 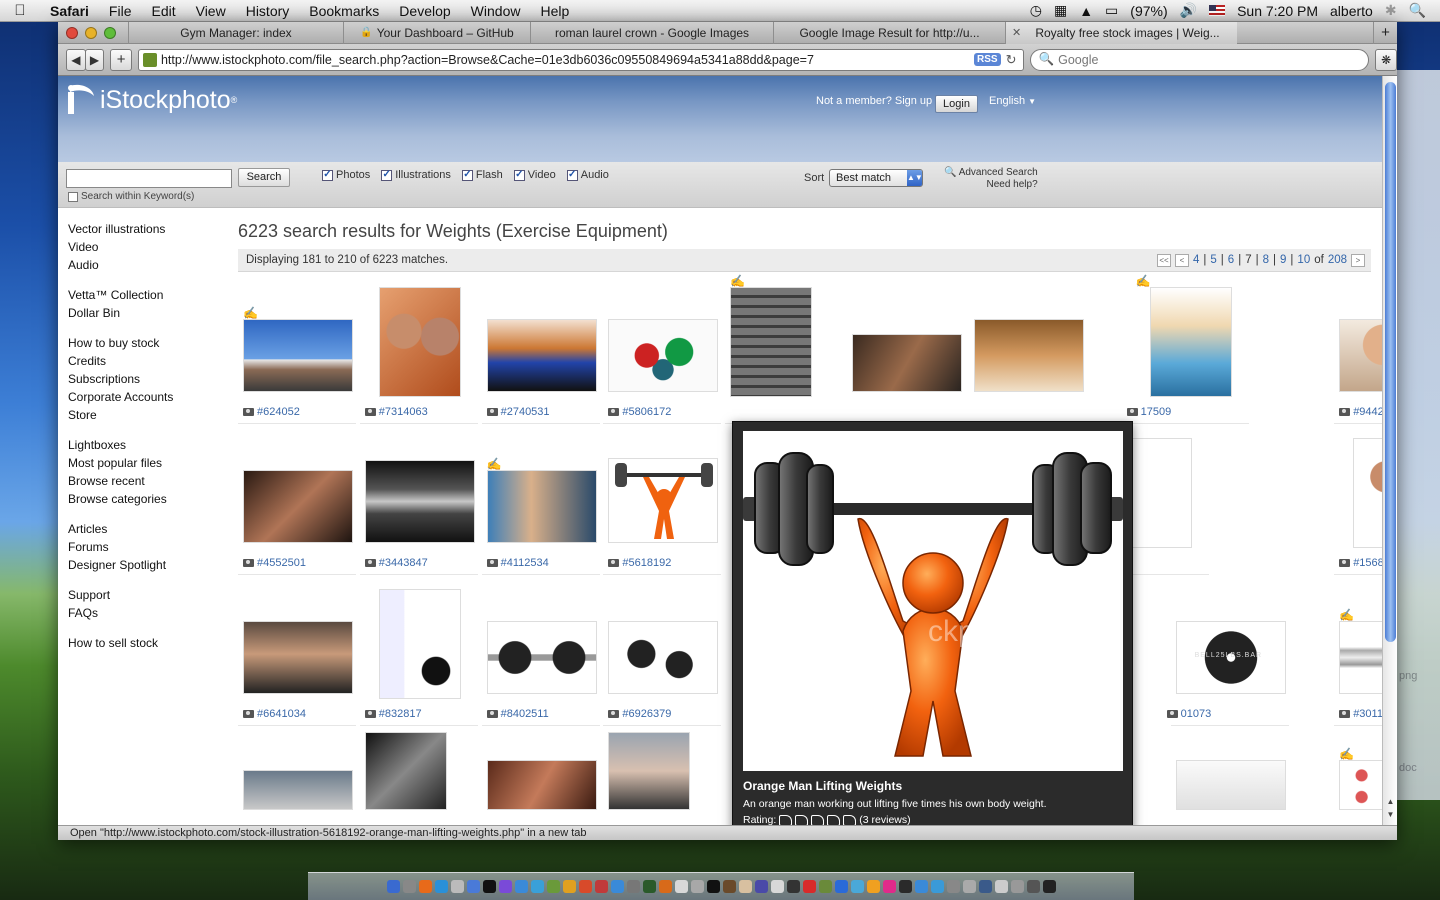 What do you see at coordinates (1060, 10) in the screenshot?
I see `sync-icon: ▦` at bounding box center [1060, 10].